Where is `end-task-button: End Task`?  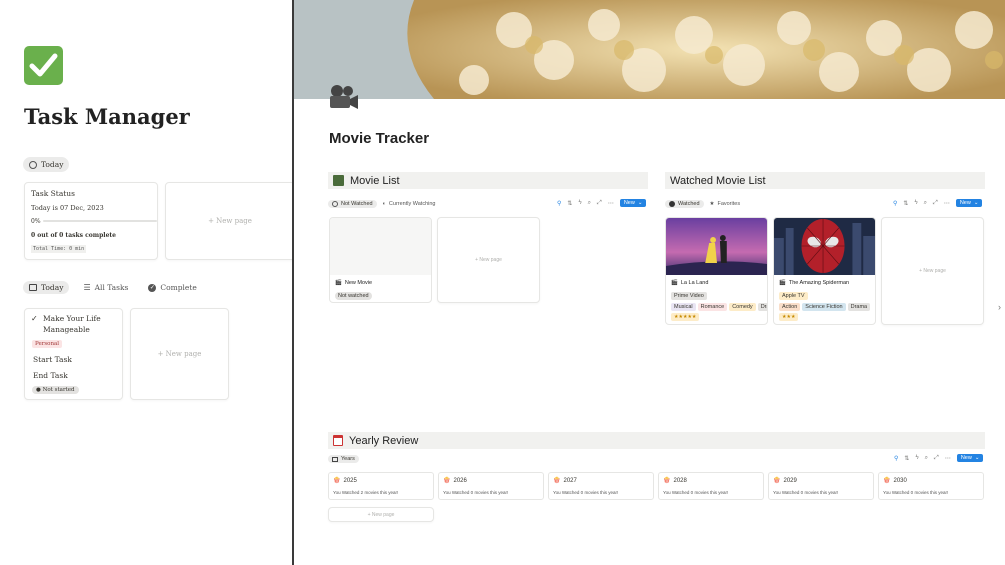 end-task-button: End Task is located at coordinates (50, 375).